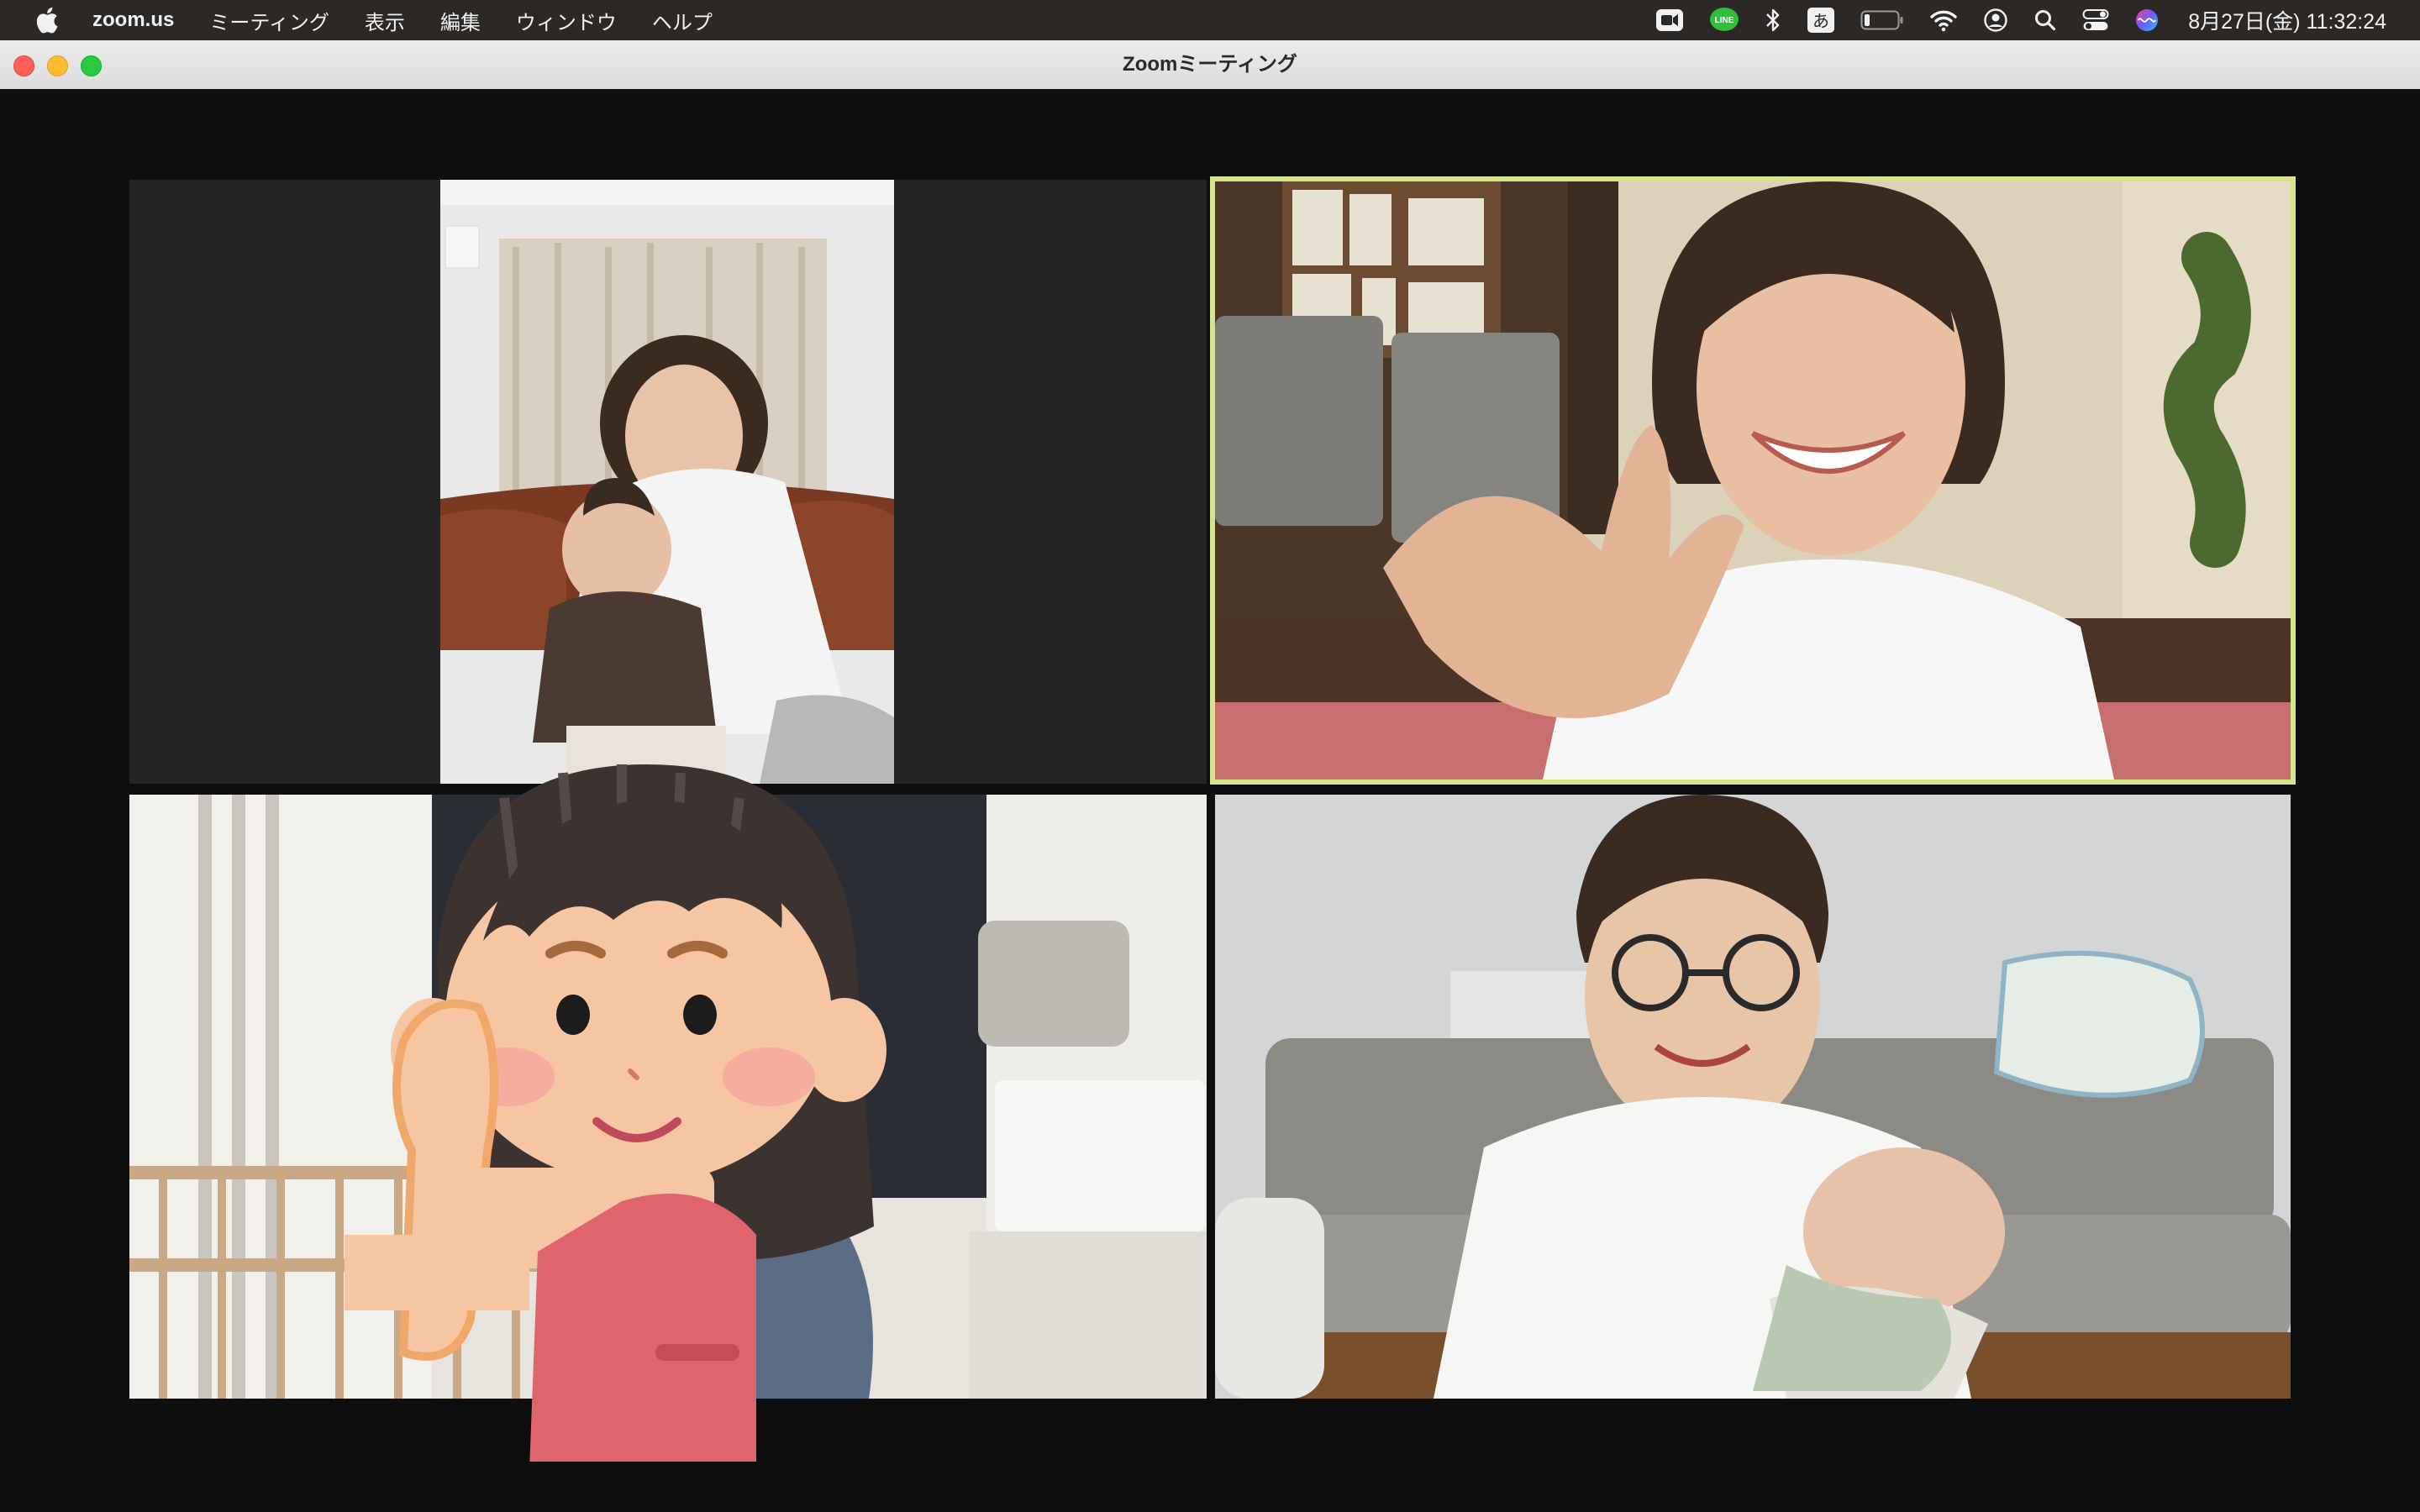  I want to click on menu-edit: 編集, so click(461, 20).